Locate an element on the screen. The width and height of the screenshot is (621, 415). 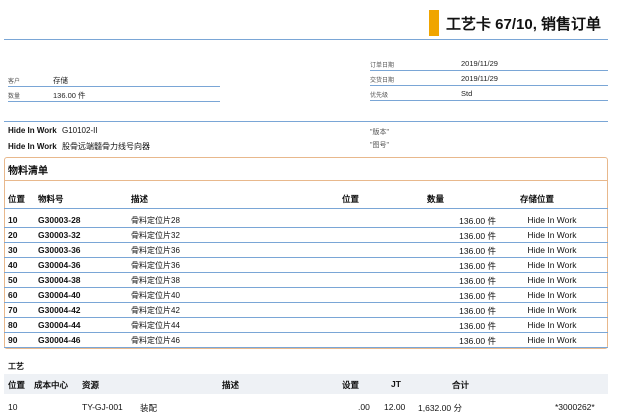
row-material-no: G30003-32 is located at coordinates (59, 235).